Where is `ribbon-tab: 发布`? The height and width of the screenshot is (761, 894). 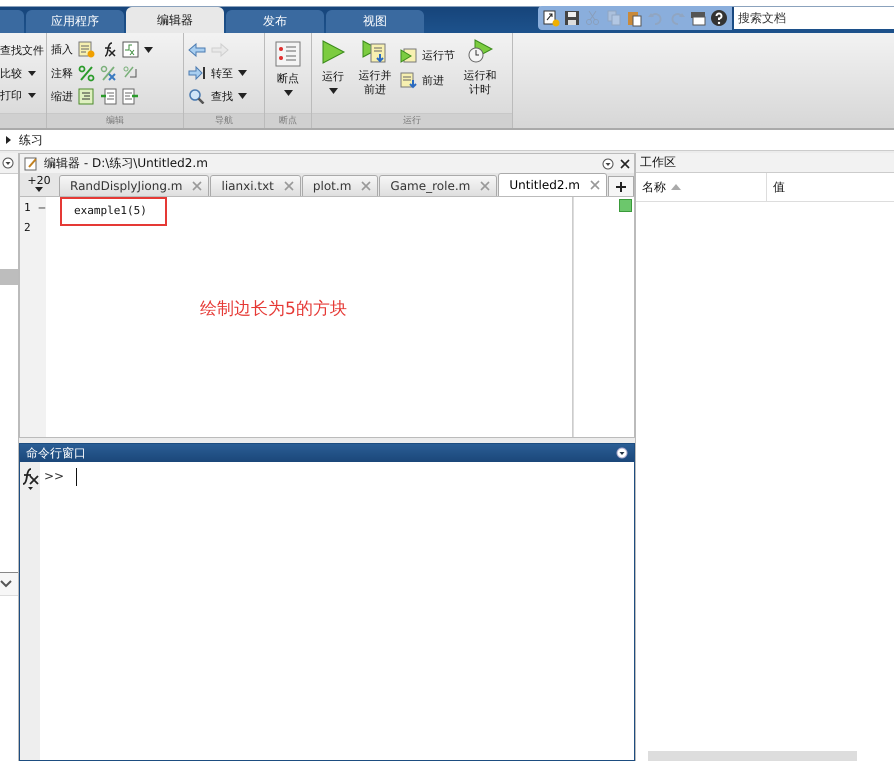
ribbon-tab: 发布 is located at coordinates (275, 21).